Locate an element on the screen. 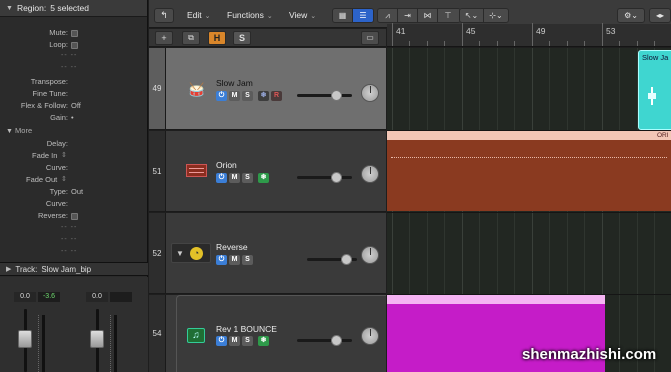 The height and width of the screenshot is (372, 671). type-row: Type: Out is located at coordinates (74, 191).